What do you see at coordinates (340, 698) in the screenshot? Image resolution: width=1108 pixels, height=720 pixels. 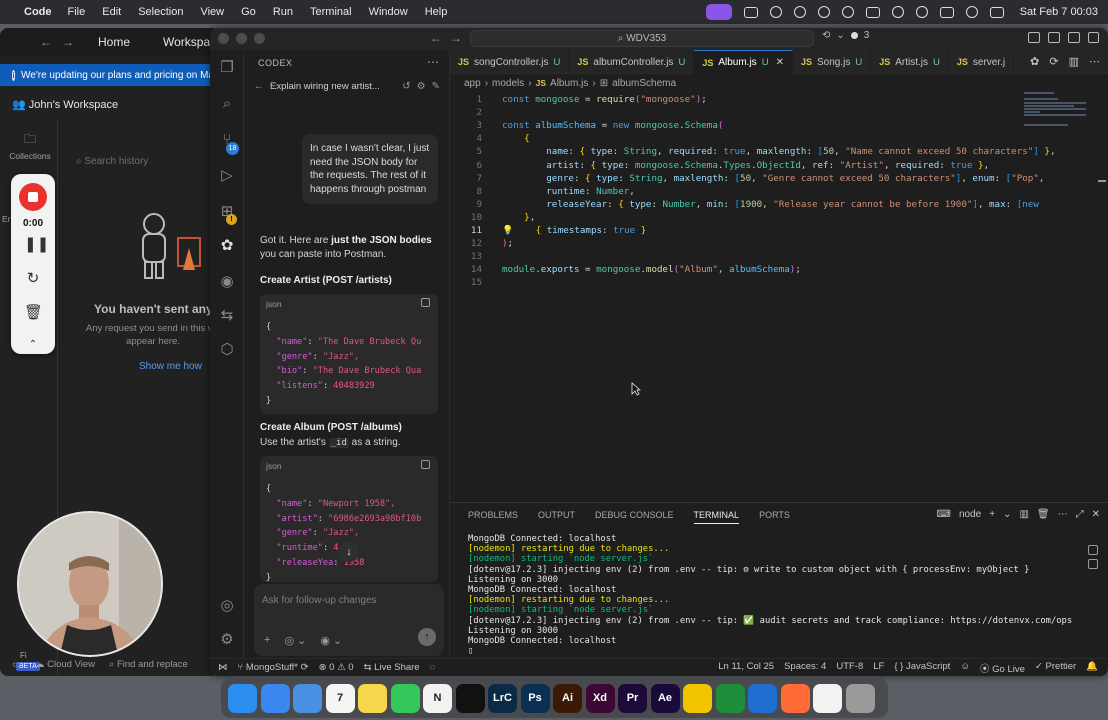 I see `dock-calendar-icon: 7` at bounding box center [340, 698].